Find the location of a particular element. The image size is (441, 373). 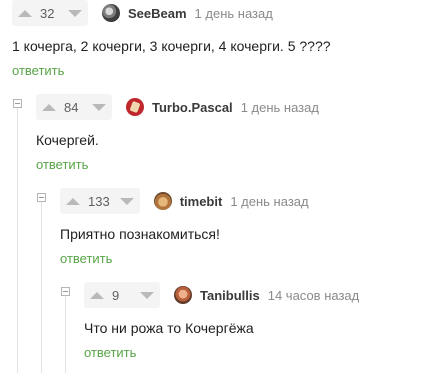

rating-count: 9 is located at coordinates (116, 295).